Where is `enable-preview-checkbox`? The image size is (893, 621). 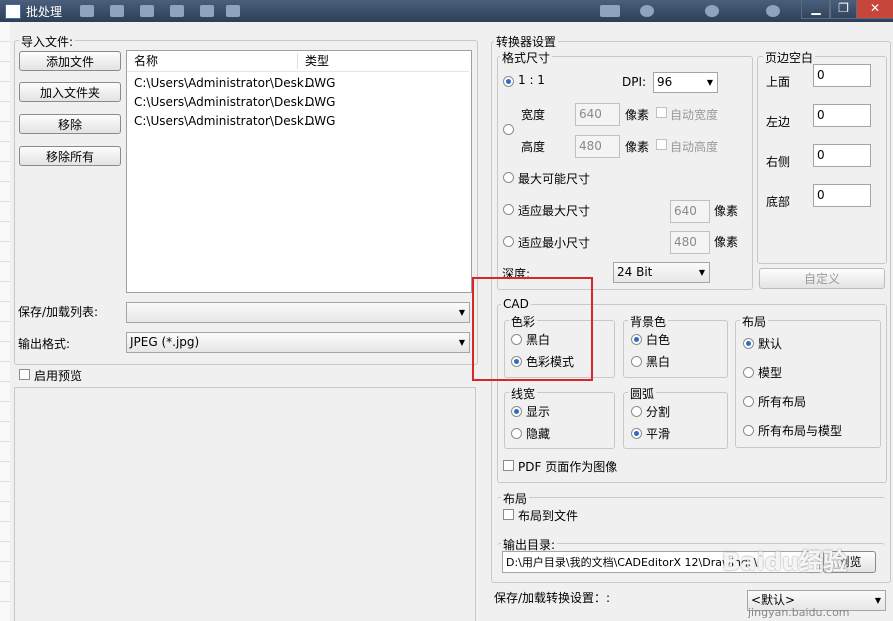 enable-preview-checkbox is located at coordinates (24, 374).